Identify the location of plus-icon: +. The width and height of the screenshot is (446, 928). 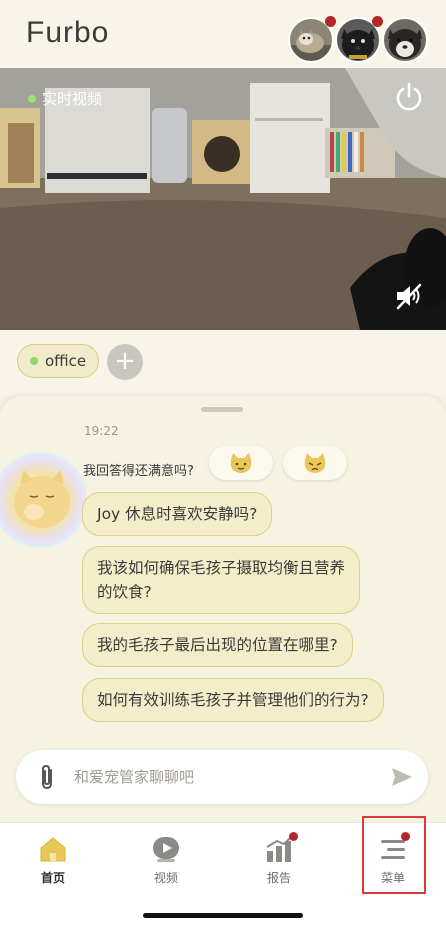
(125, 361).